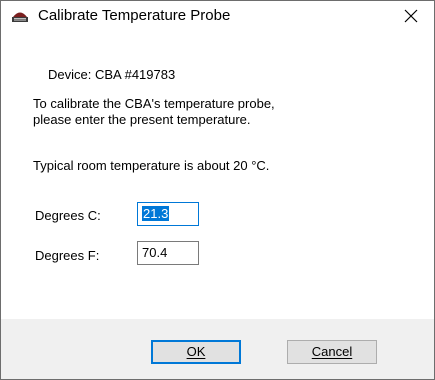 This screenshot has height=380, width=435. I want to click on ok-button: OK, so click(196, 352).